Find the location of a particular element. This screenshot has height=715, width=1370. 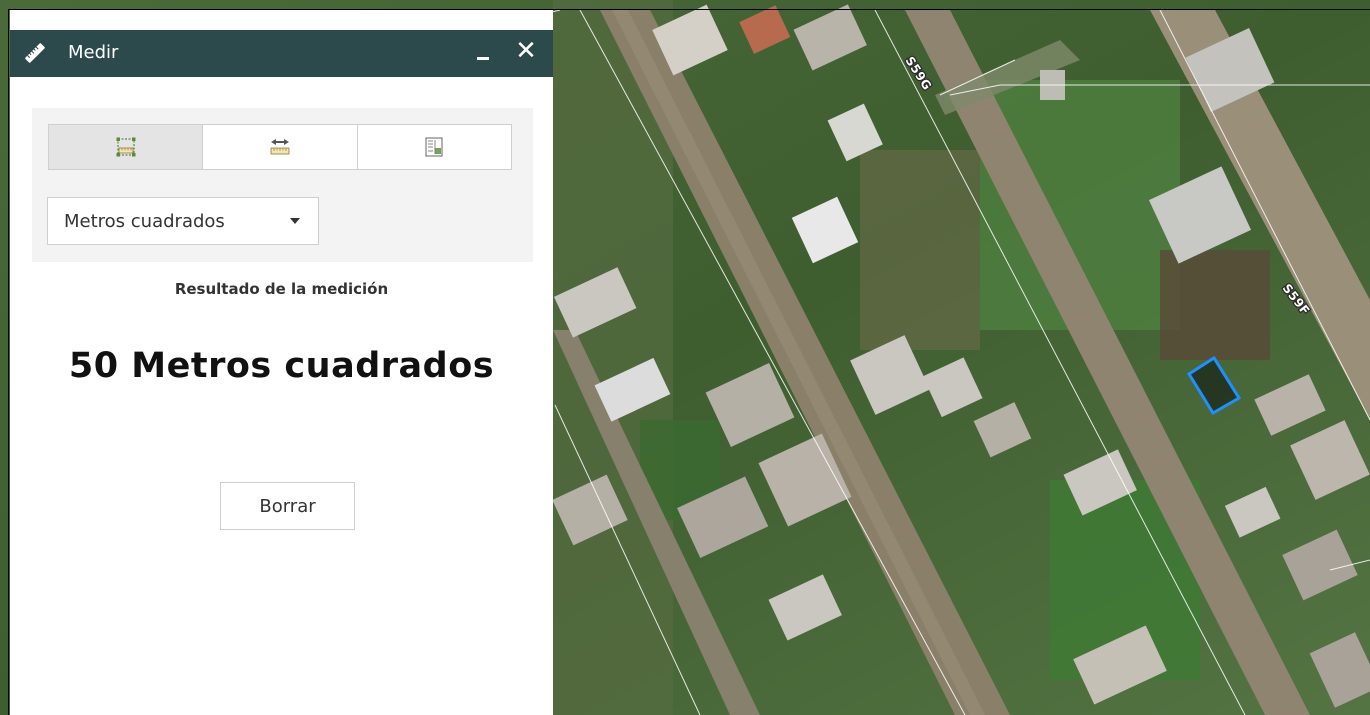

close-icon: ✕ is located at coordinates (526, 51).